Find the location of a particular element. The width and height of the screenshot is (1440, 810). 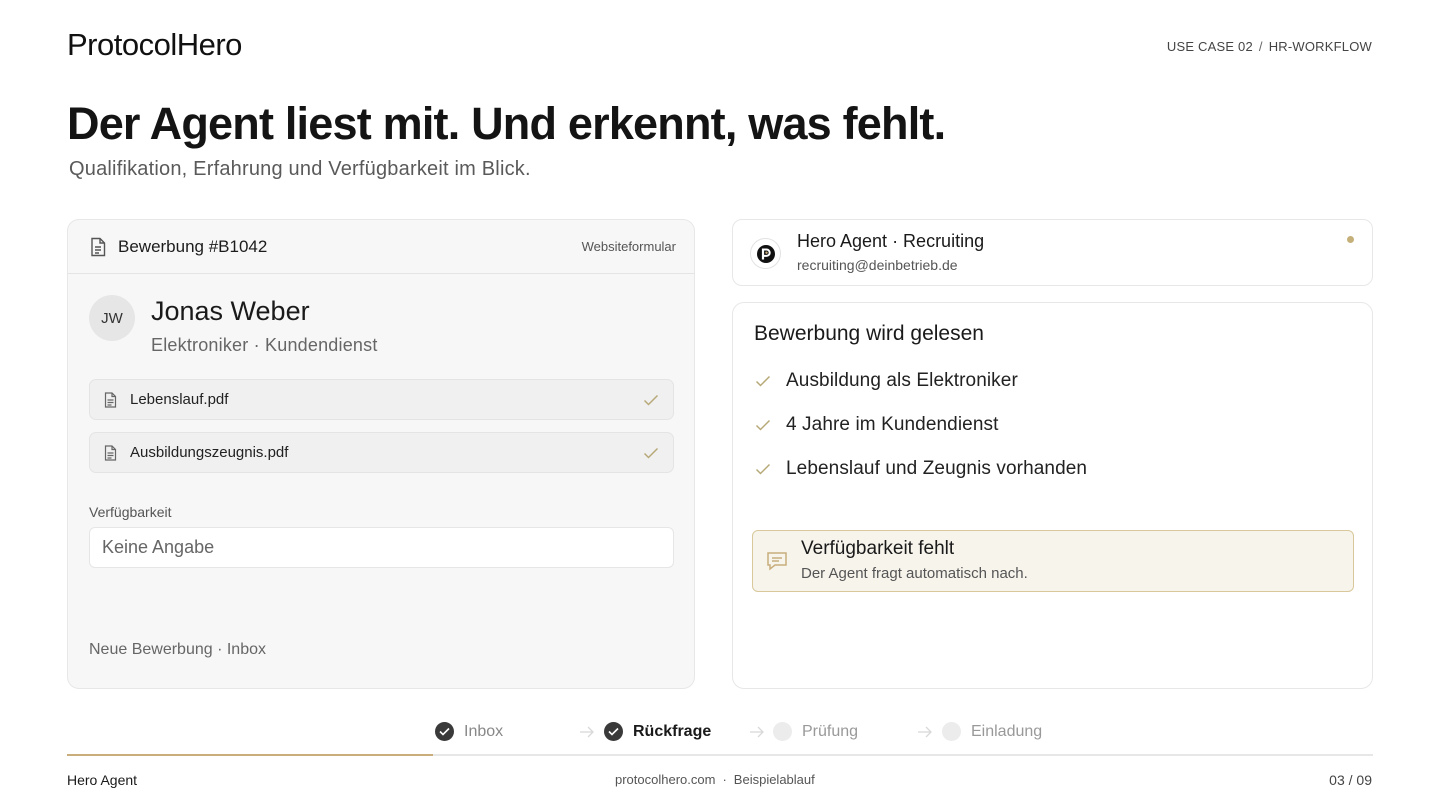

step-label: Prüfung is located at coordinates (830, 731).